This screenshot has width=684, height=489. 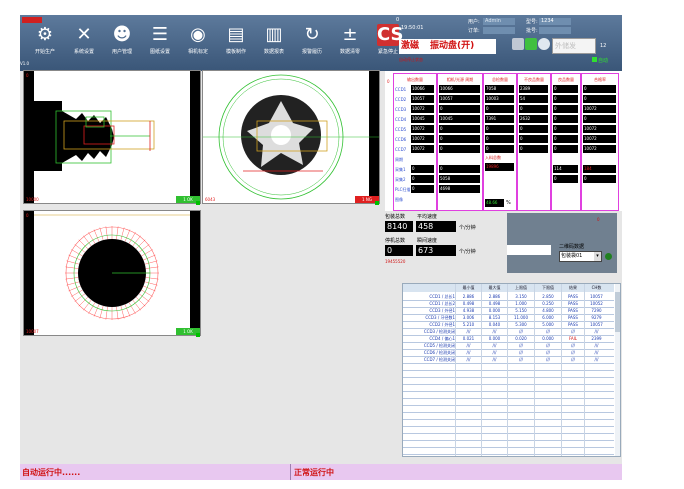 What do you see at coordinates (617, 312) in the screenshot?
I see `scrollbar-thumb` at bounding box center [617, 312].